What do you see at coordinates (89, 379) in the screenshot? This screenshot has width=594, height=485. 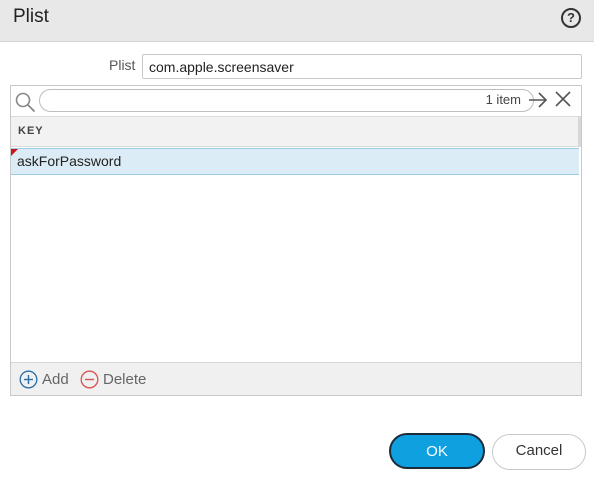 I see `minus-circle-icon` at bounding box center [89, 379].